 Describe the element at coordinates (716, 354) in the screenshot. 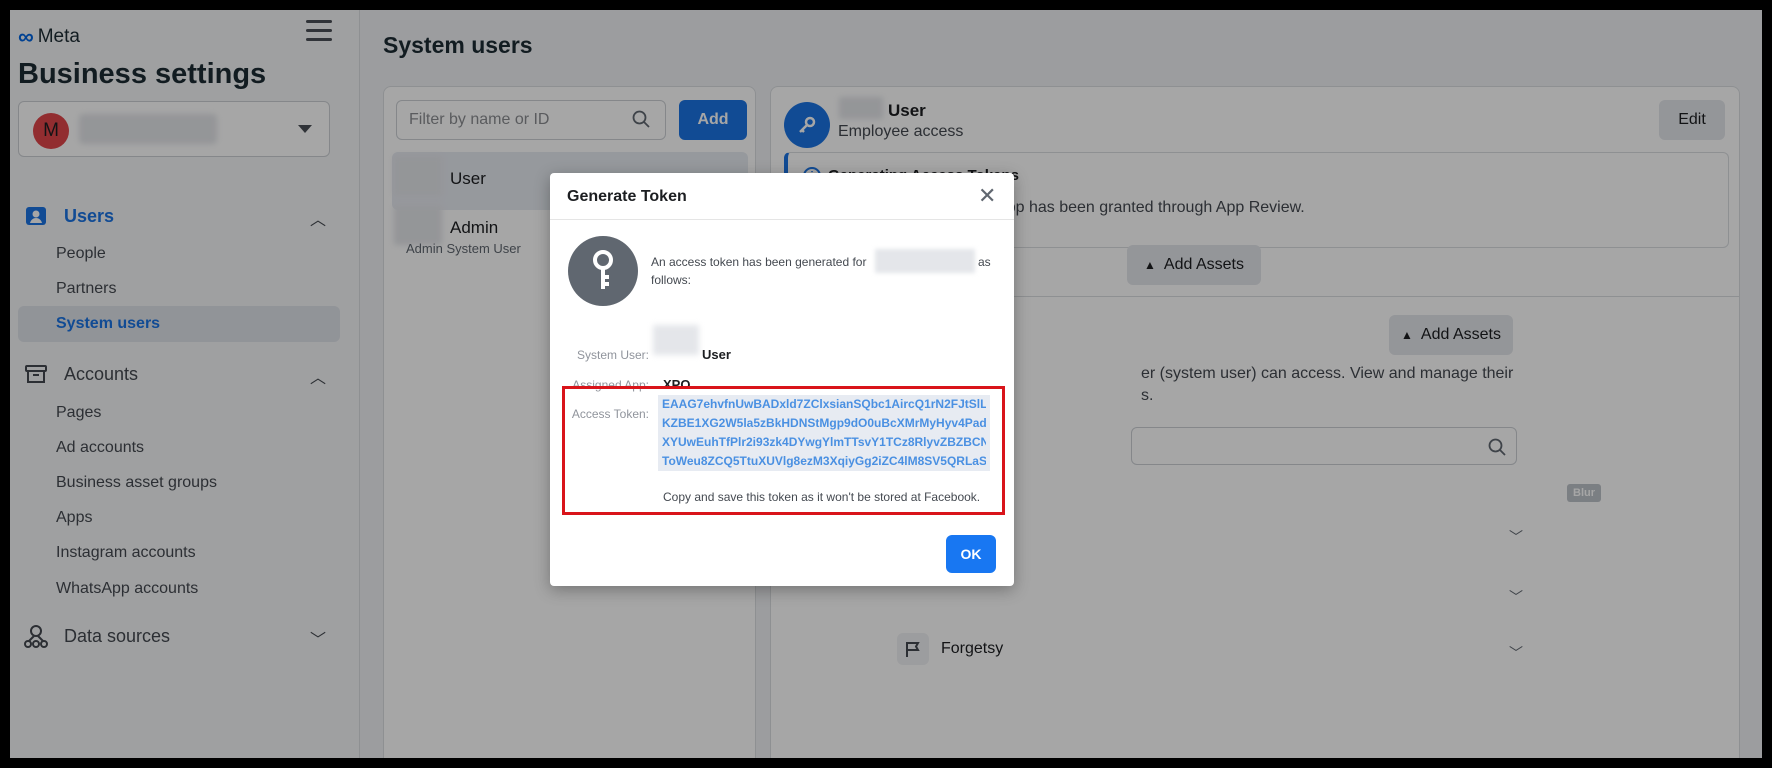

I see `system-user-value: User` at that location.